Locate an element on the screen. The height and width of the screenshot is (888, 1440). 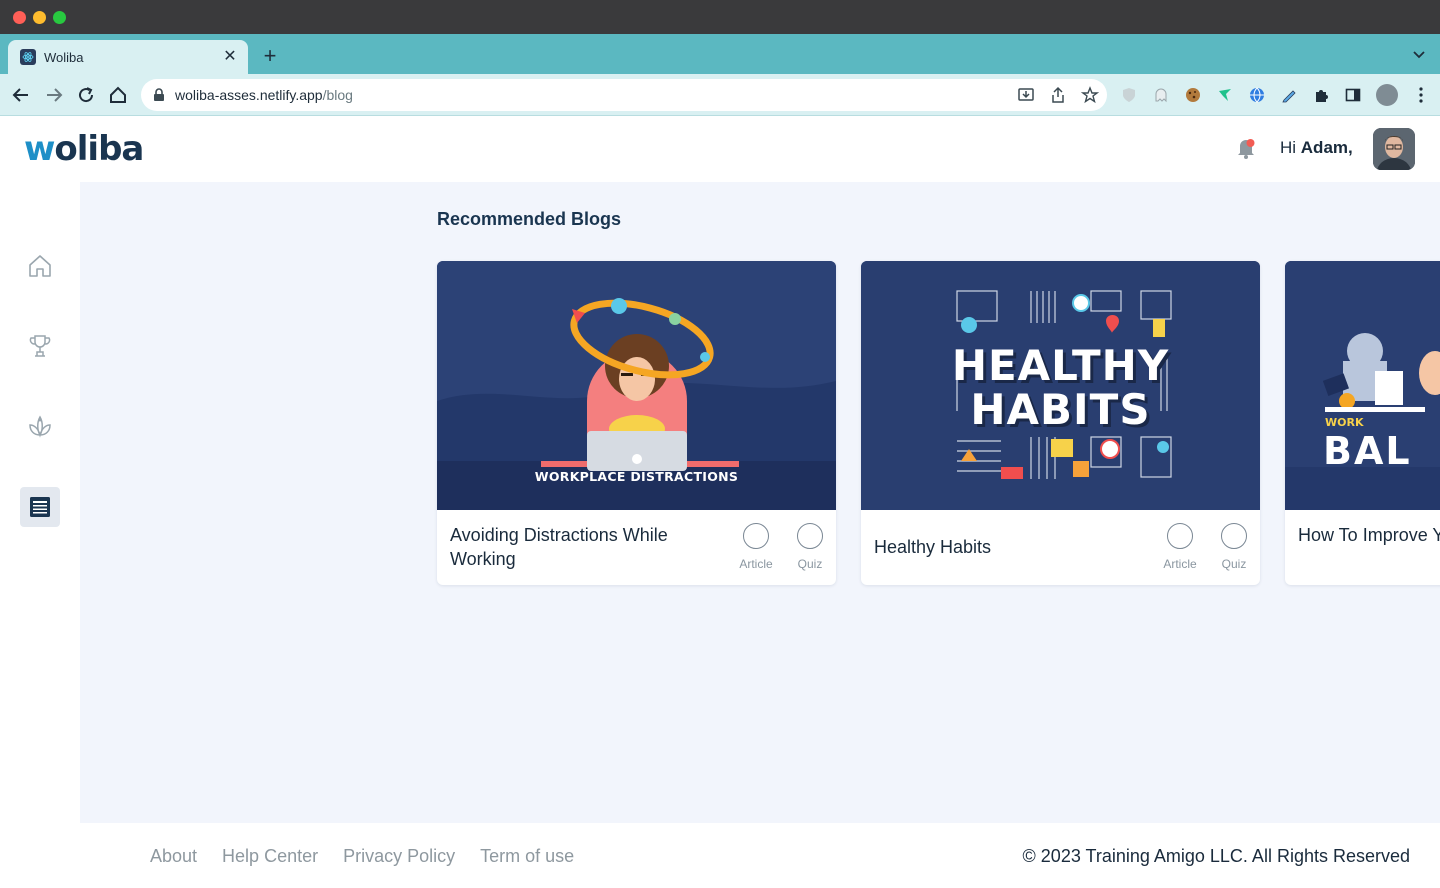
close-window-button is located at coordinates (19, 17).